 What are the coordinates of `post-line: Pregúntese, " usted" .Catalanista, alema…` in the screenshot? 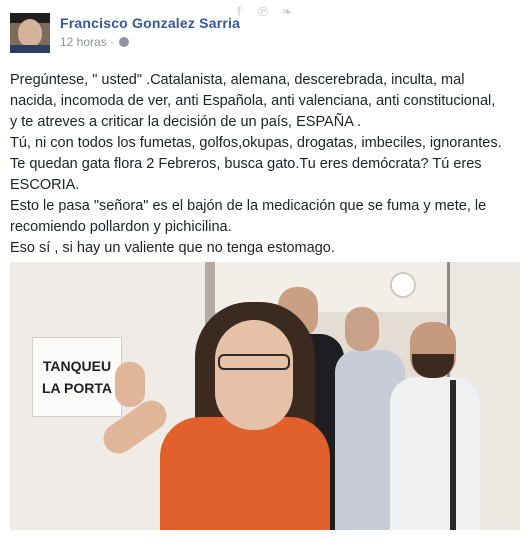 It's located at (237, 80).